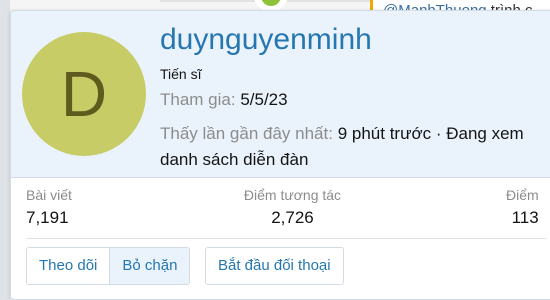  Describe the element at coordinates (274, 266) in the screenshot. I see `start-conversation-button: Bắt đầu đối thoại` at that location.